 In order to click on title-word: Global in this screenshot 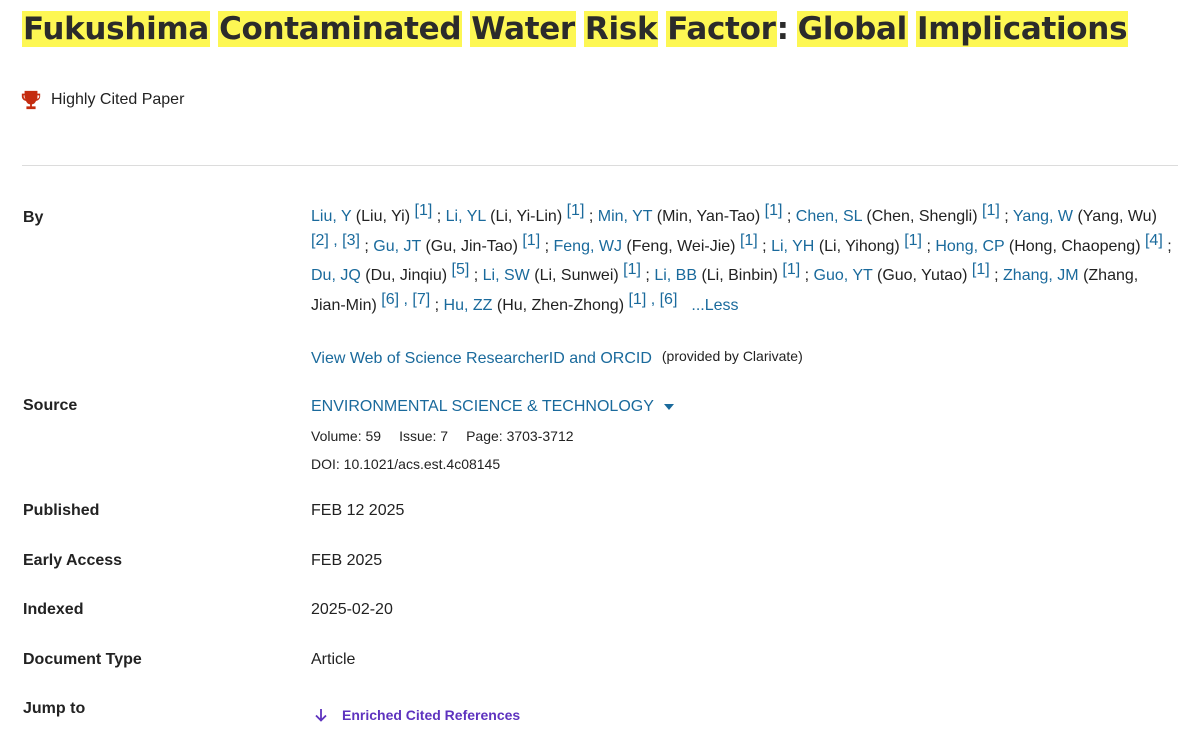, I will do `click(852, 29)`.